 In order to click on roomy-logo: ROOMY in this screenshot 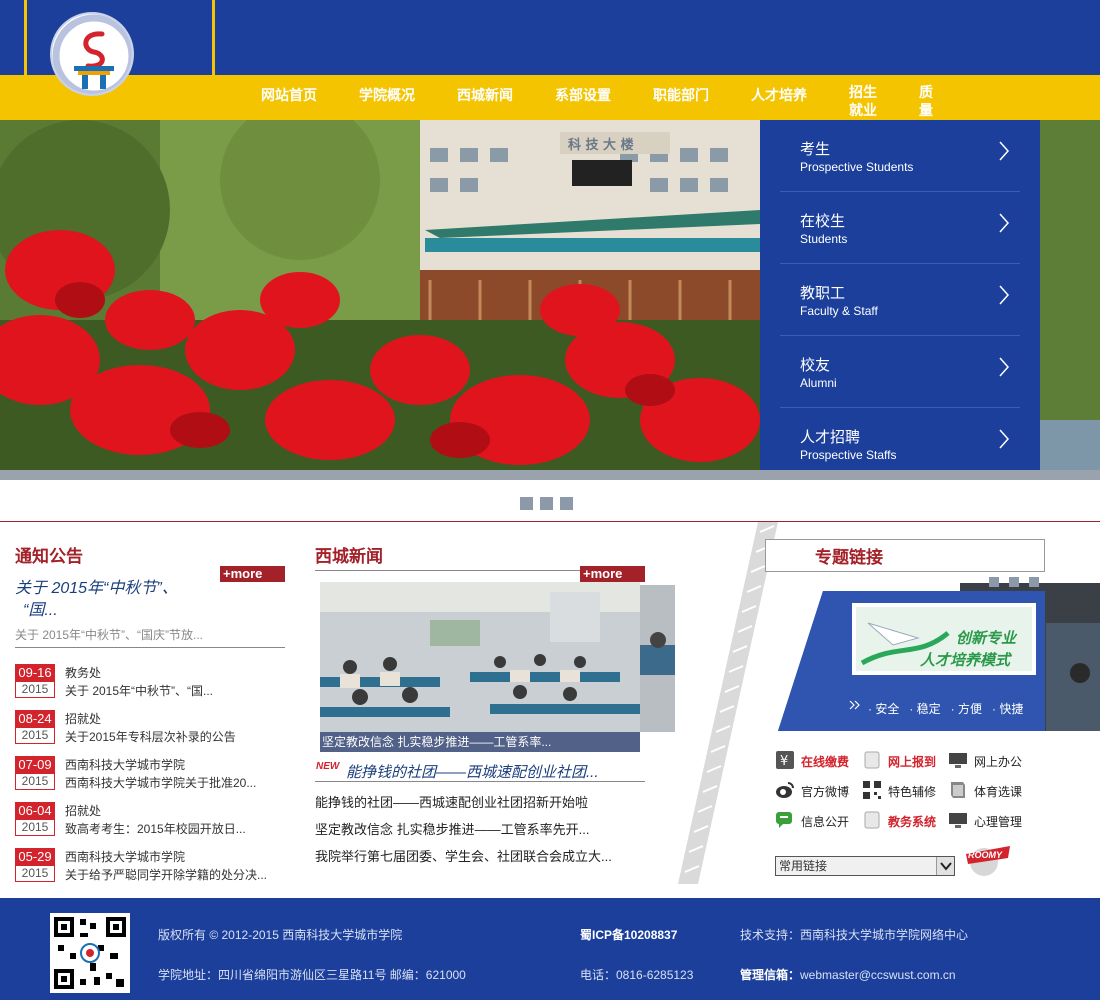, I will do `click(987, 858)`.